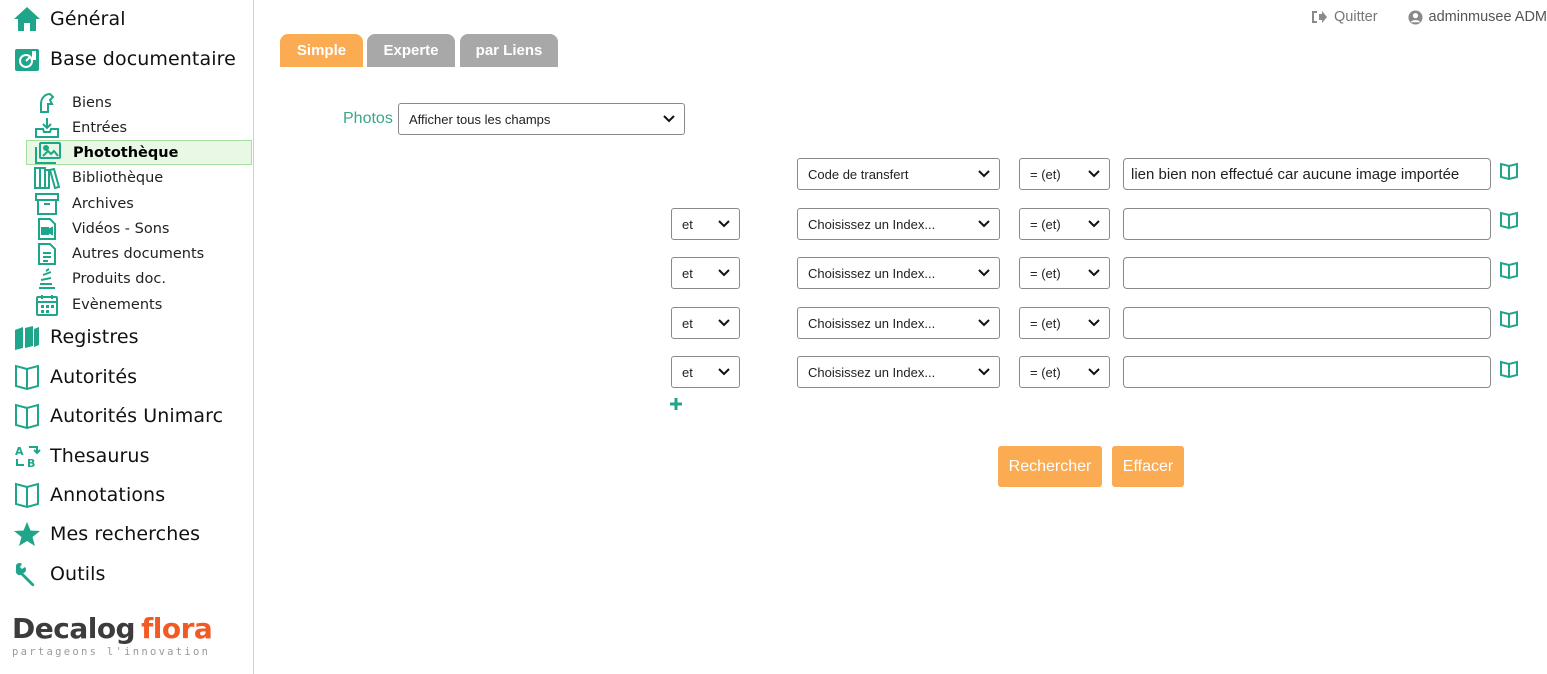 Image resolution: width=1547 pixels, height=674 pixels. Describe the element at coordinates (88, 495) in the screenshot. I see `nav-annotations: Annotations` at that location.